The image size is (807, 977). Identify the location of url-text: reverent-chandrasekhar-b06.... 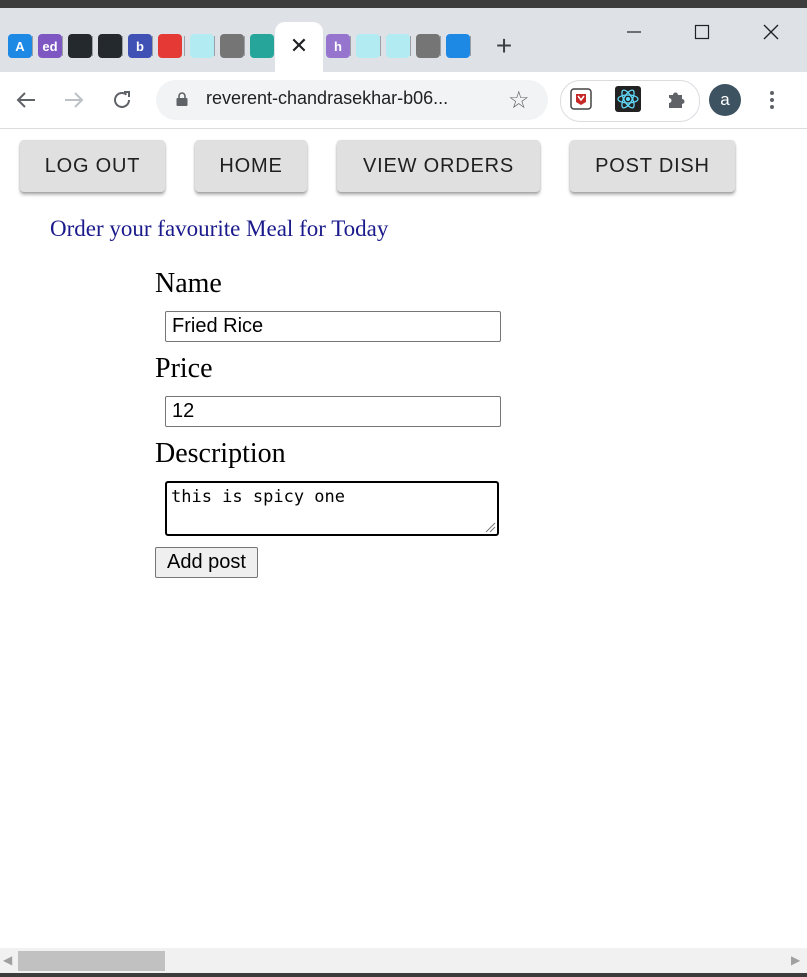
(327, 98).